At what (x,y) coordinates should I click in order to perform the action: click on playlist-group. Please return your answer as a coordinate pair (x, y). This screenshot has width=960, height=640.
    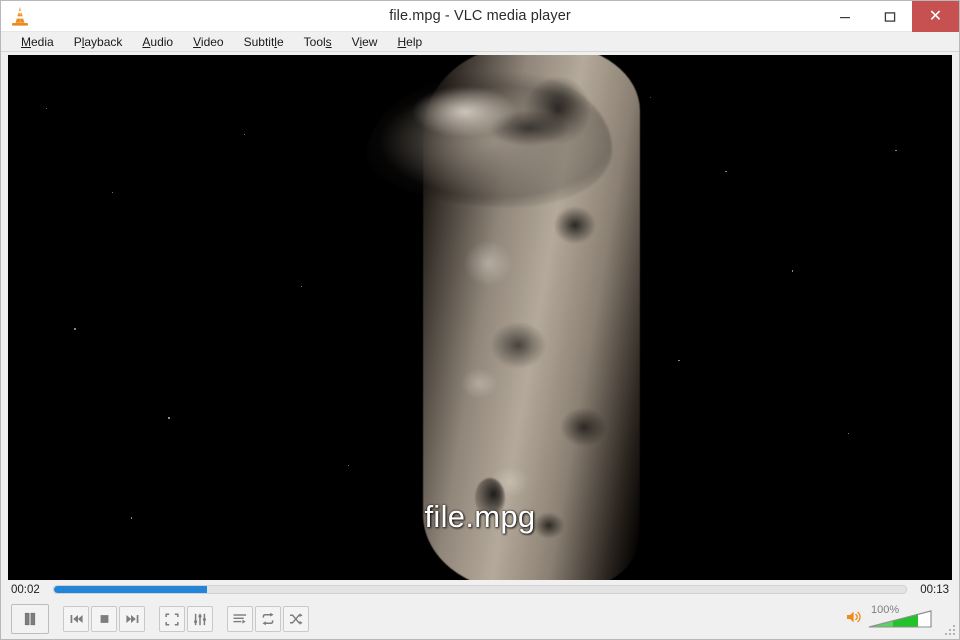
    Looking at the image, I should click on (268, 619).